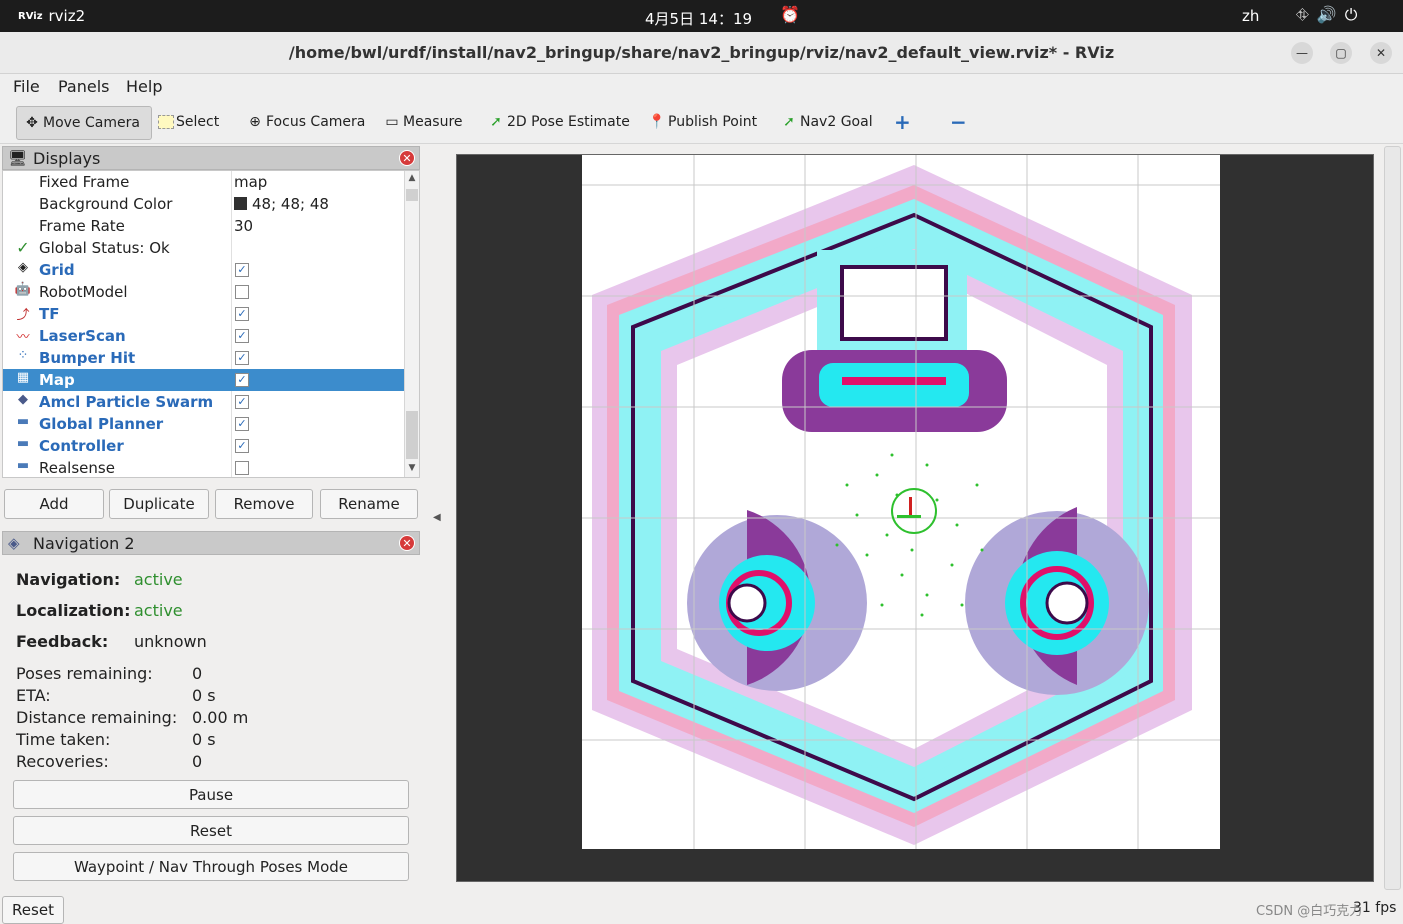 The image size is (1403, 924). Describe the element at coordinates (197, 761) in the screenshot. I see `recoveries-value: 0` at that location.